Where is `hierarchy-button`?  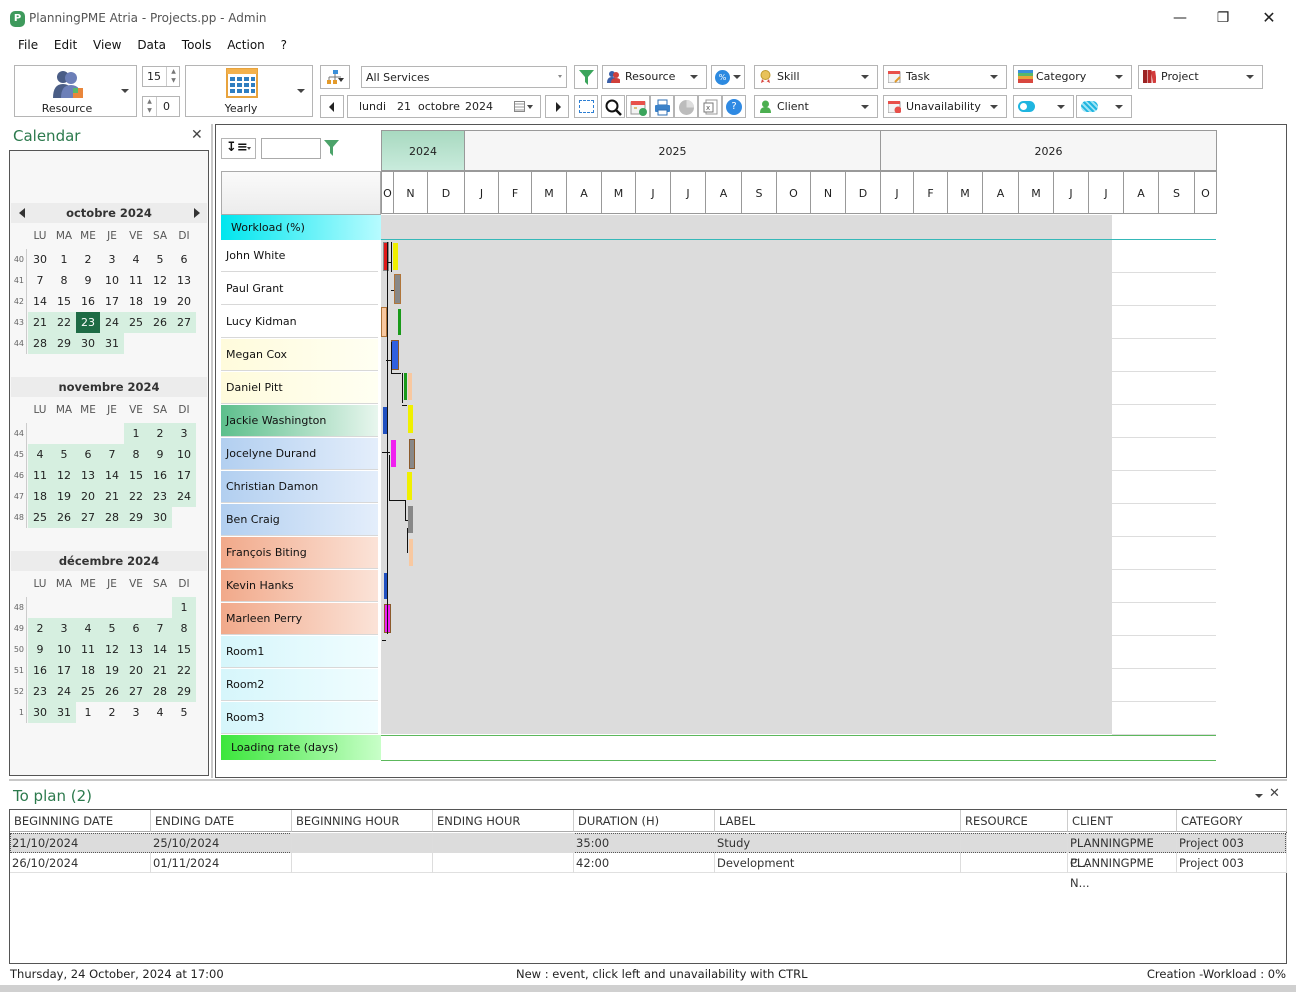 hierarchy-button is located at coordinates (335, 77).